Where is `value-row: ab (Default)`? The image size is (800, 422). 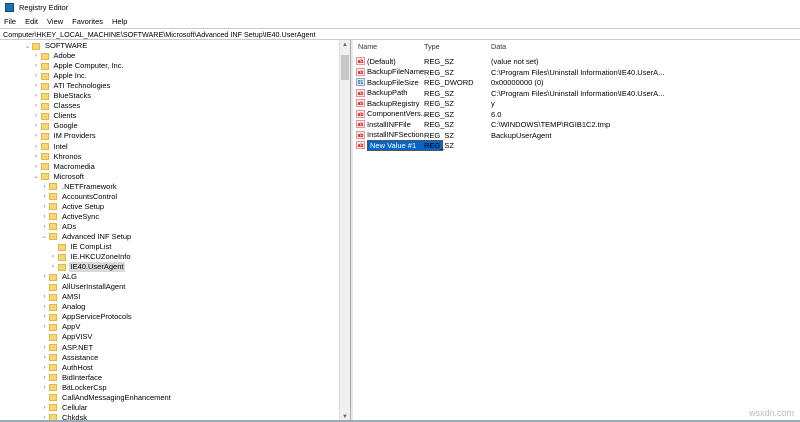 value-row: ab (Default) is located at coordinates (376, 61).